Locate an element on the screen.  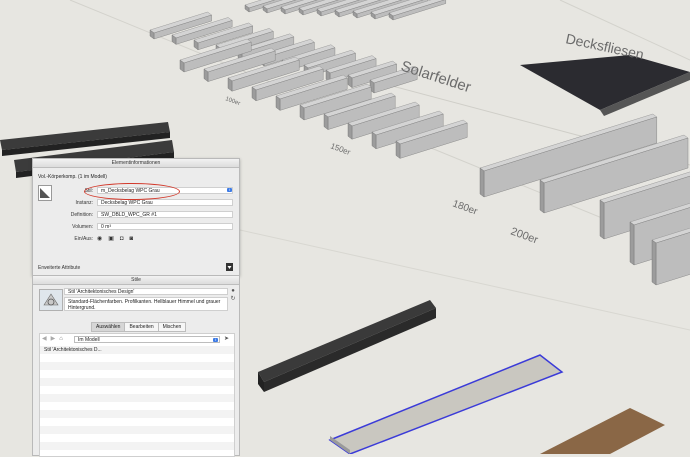
volume-row: Volumen: 0 m³ is located at coordinates (136, 227).